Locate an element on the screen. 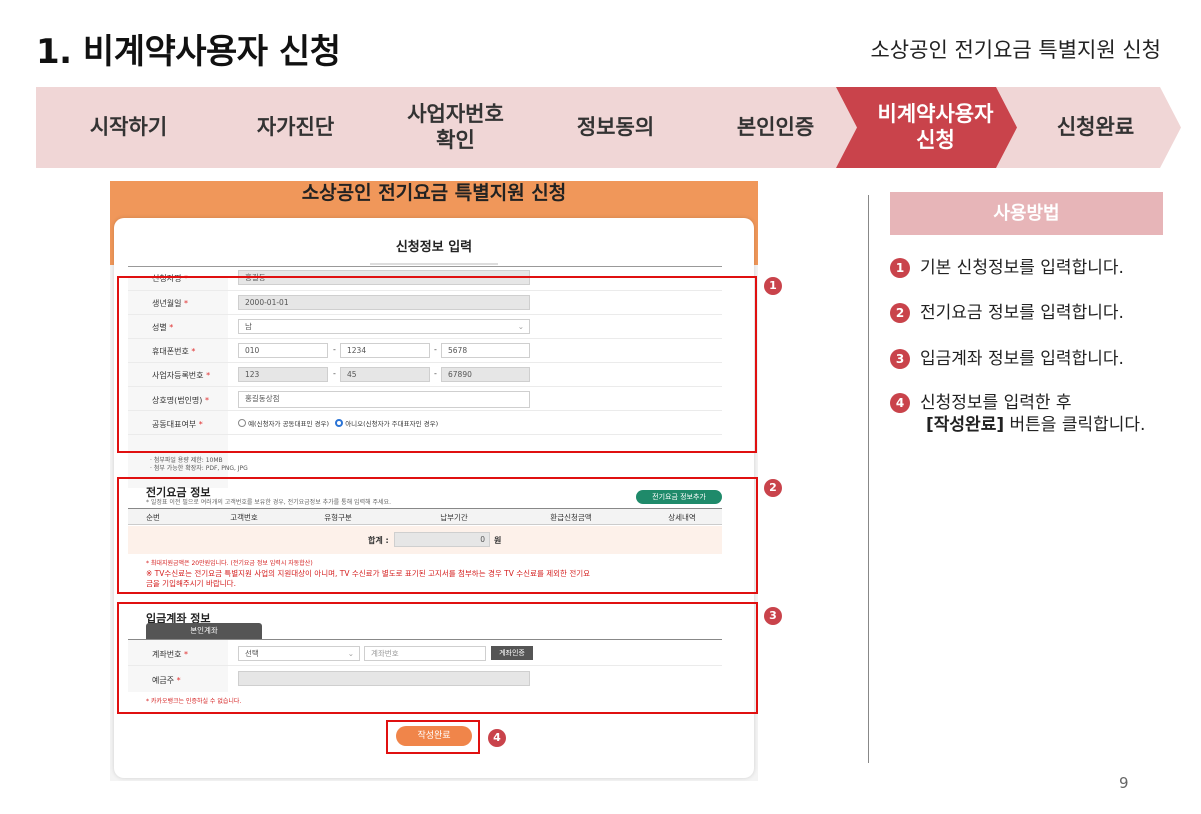  step-label: 자가진단 is located at coordinates (295, 126).